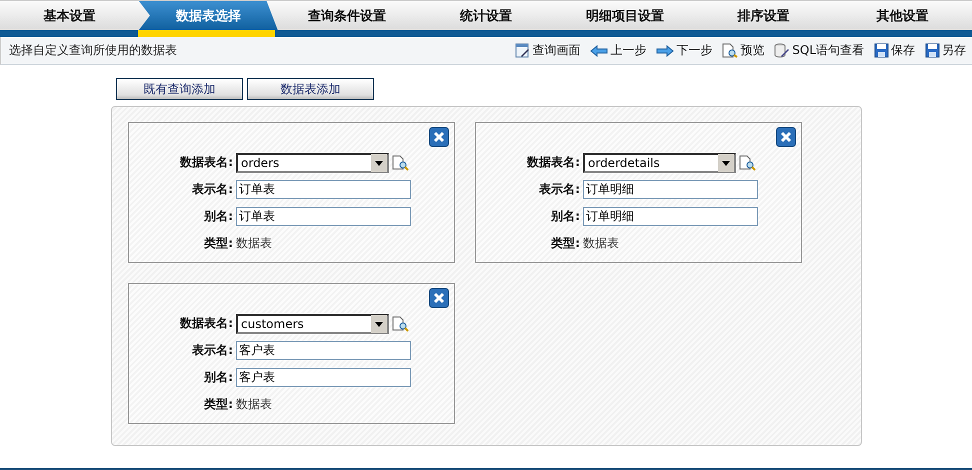 This screenshot has height=470, width=972. Describe the element at coordinates (312, 324) in the screenshot. I see `table-select: customers` at that location.